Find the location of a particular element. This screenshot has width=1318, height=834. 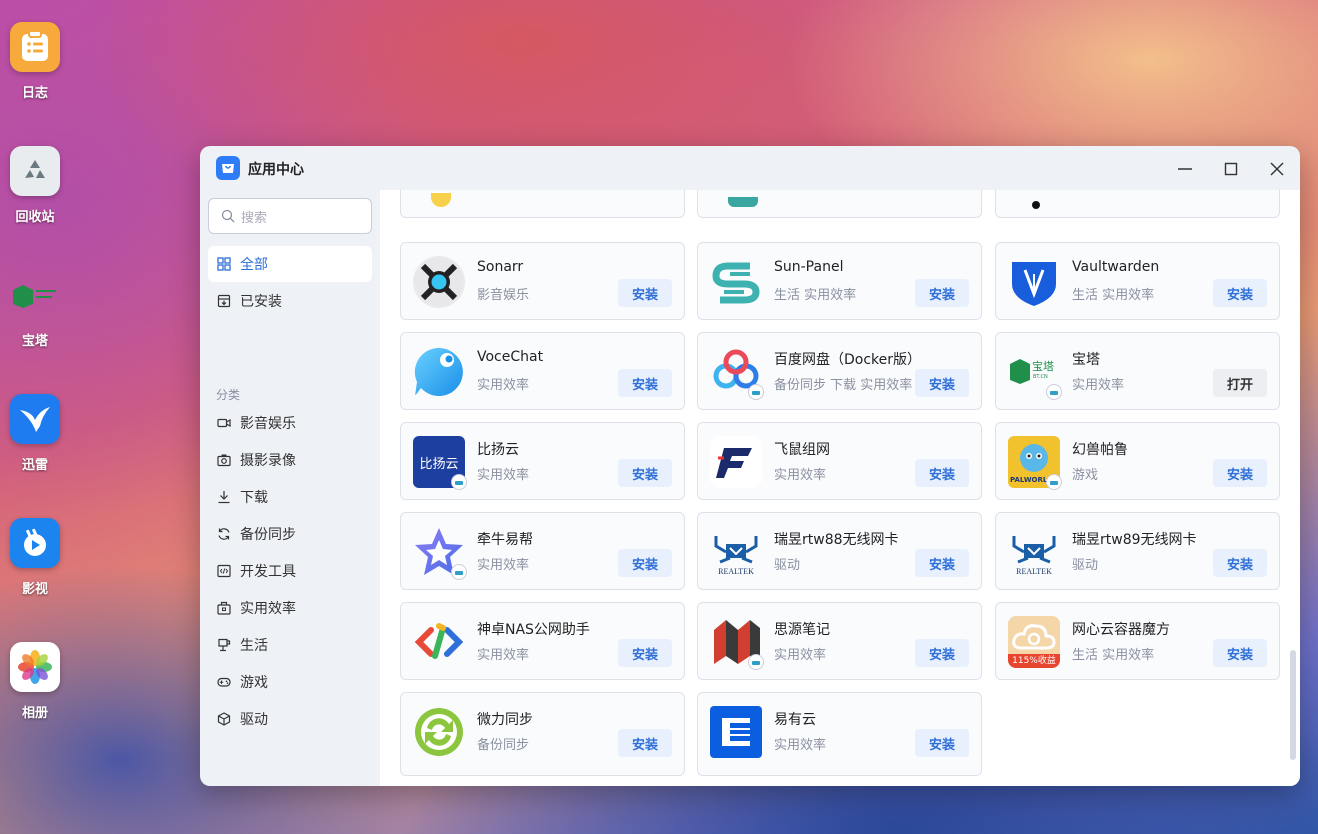

app-card: 115%收益 网心云容器魔方 生活 实用效率 安装 is located at coordinates (1137, 641).